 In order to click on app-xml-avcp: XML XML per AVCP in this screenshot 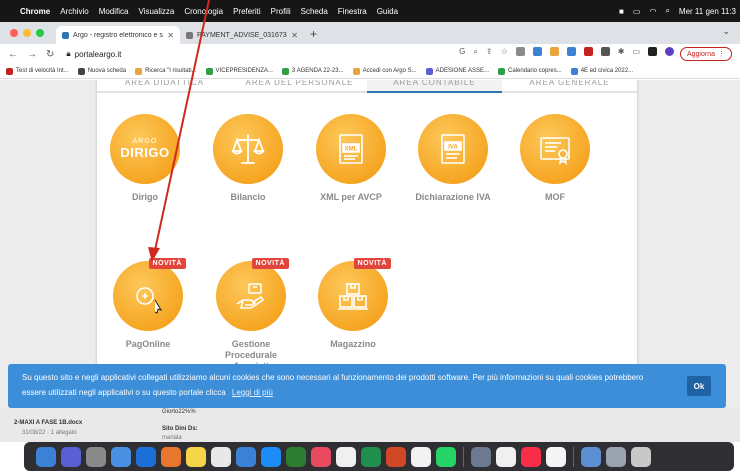, I will do `click(351, 158)`.